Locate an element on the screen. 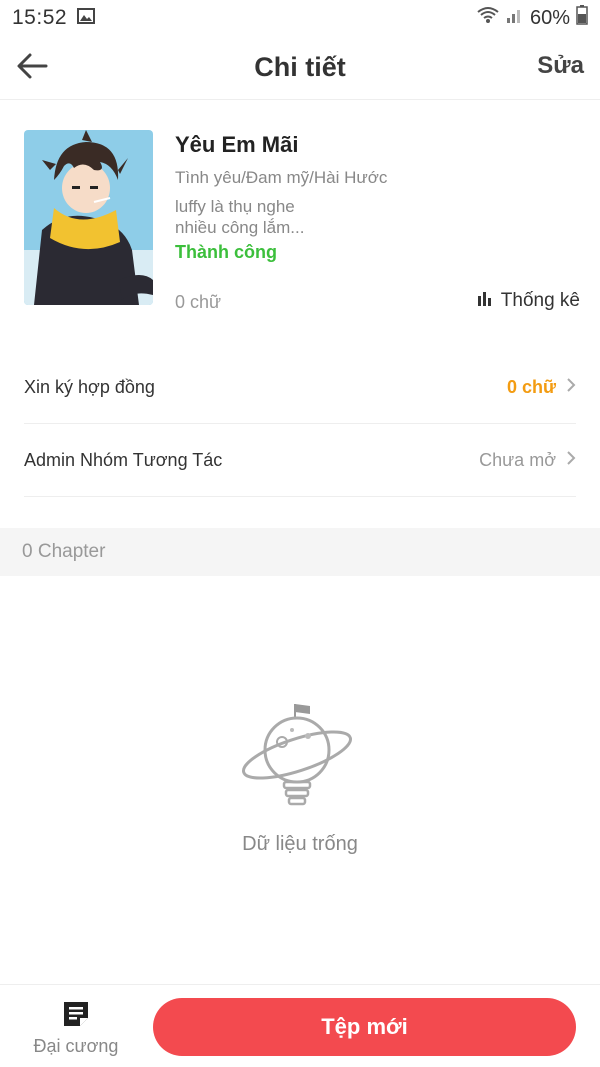  battery-icon is located at coordinates (582, 18).